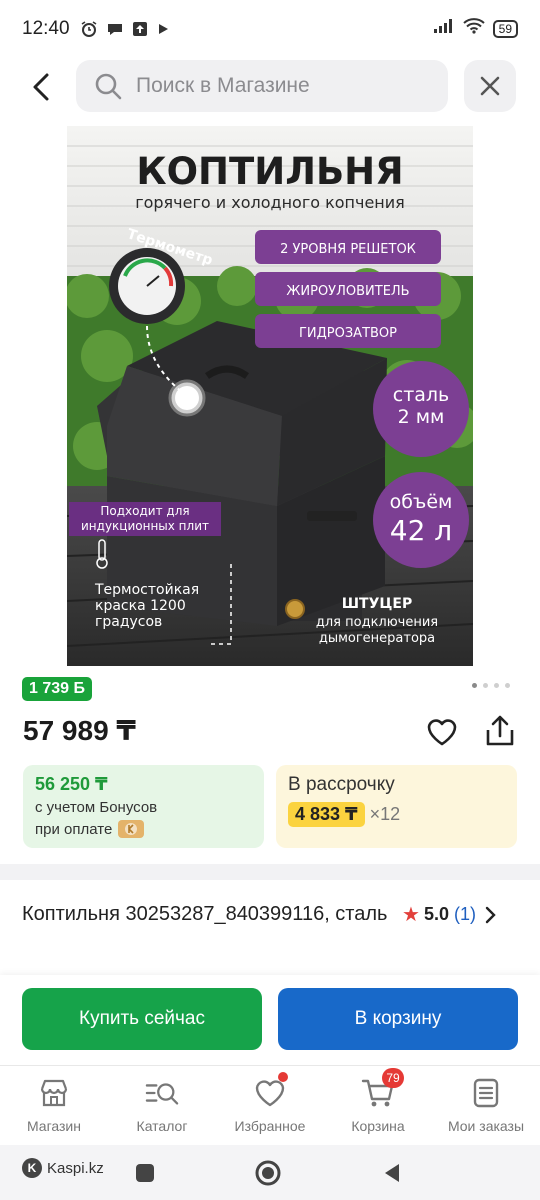 The width and height of the screenshot is (540, 1200). What do you see at coordinates (128, 622) in the screenshot?
I see `paint-line3: градусов` at bounding box center [128, 622].